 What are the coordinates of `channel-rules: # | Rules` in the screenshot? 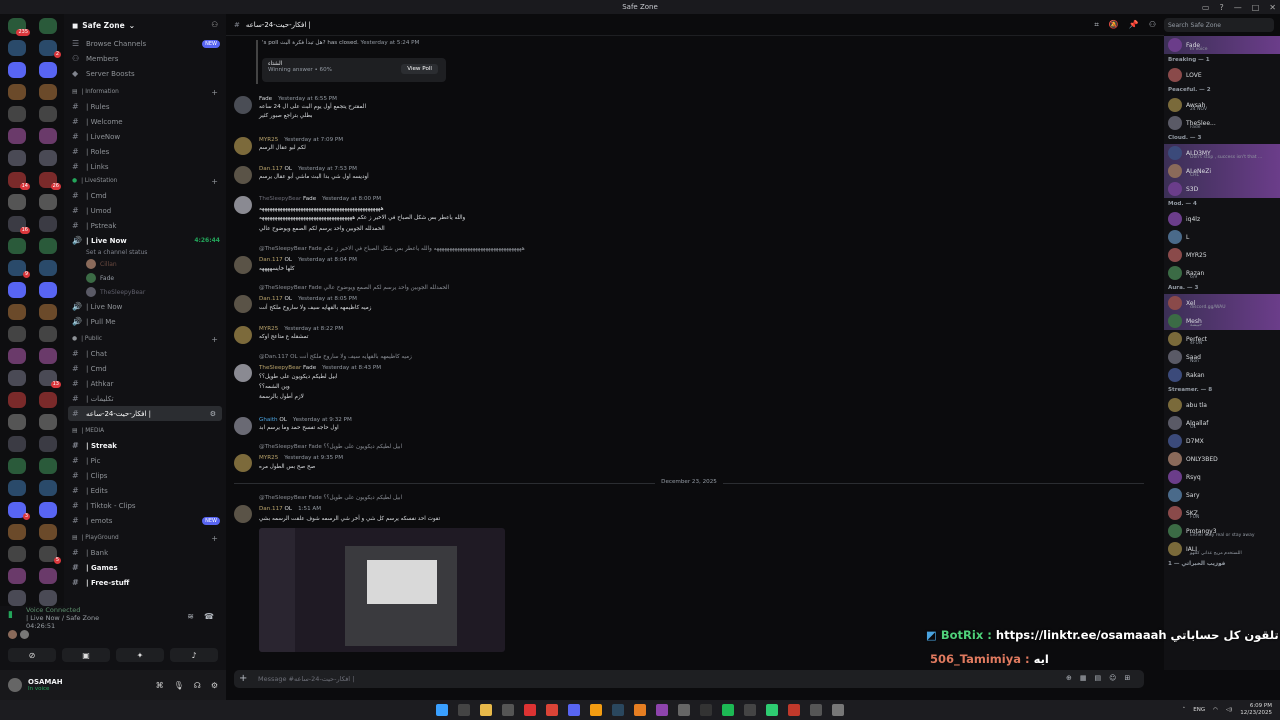 It's located at (145, 106).